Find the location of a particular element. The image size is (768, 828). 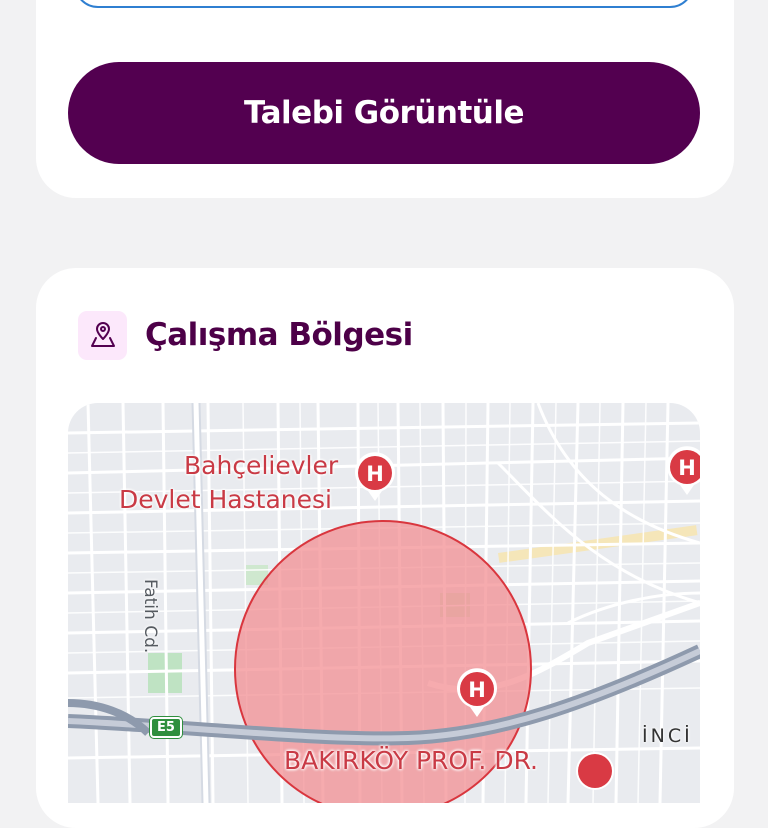

request-input-field is located at coordinates (384, 4).